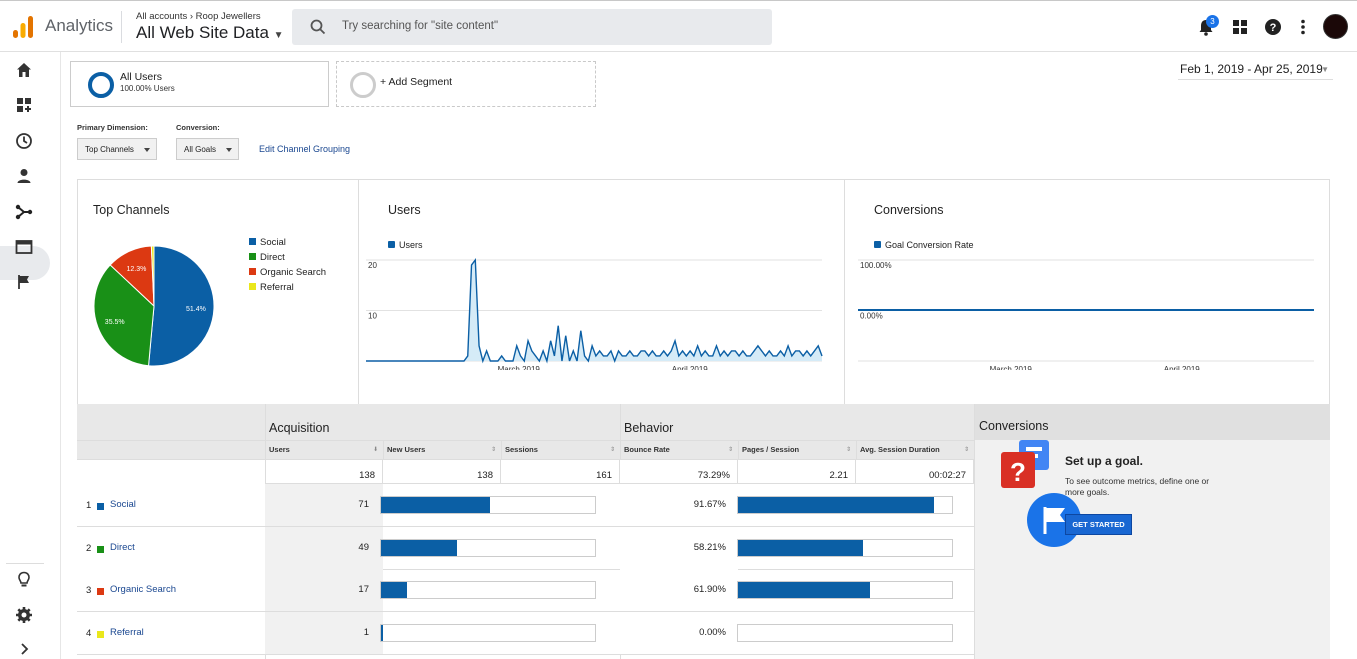 The width and height of the screenshot is (1357, 659). I want to click on app-title: Analytics, so click(79, 25).